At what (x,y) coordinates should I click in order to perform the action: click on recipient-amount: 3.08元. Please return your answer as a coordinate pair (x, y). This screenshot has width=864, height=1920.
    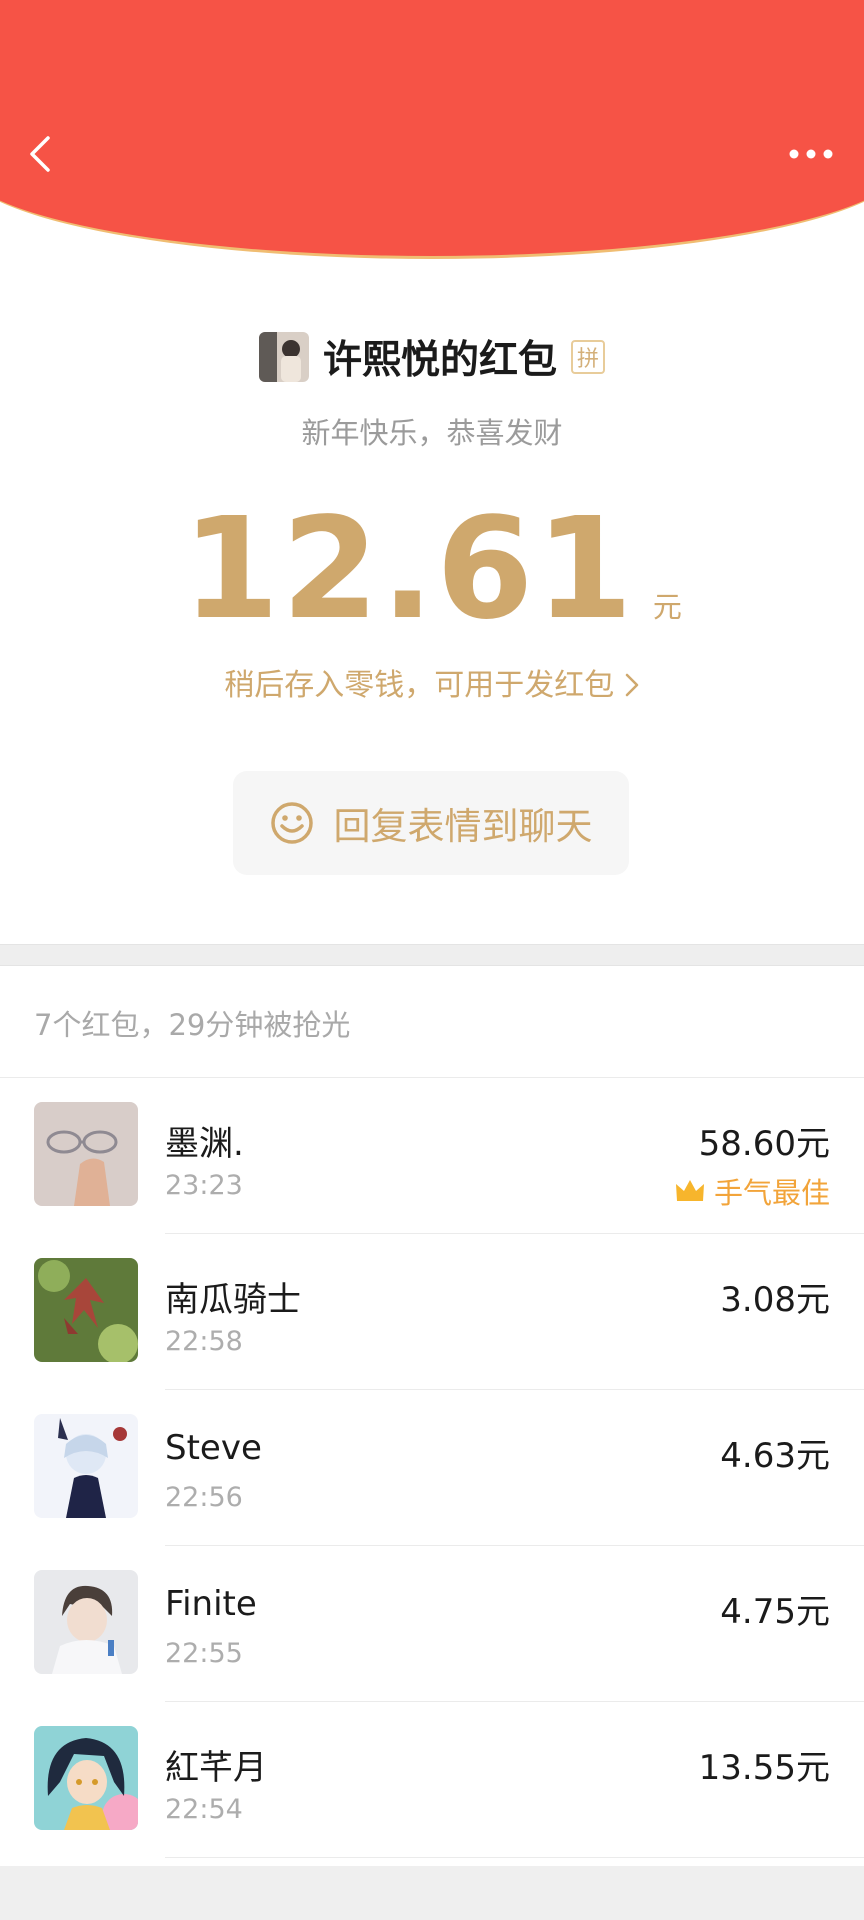
    Looking at the image, I should click on (775, 1300).